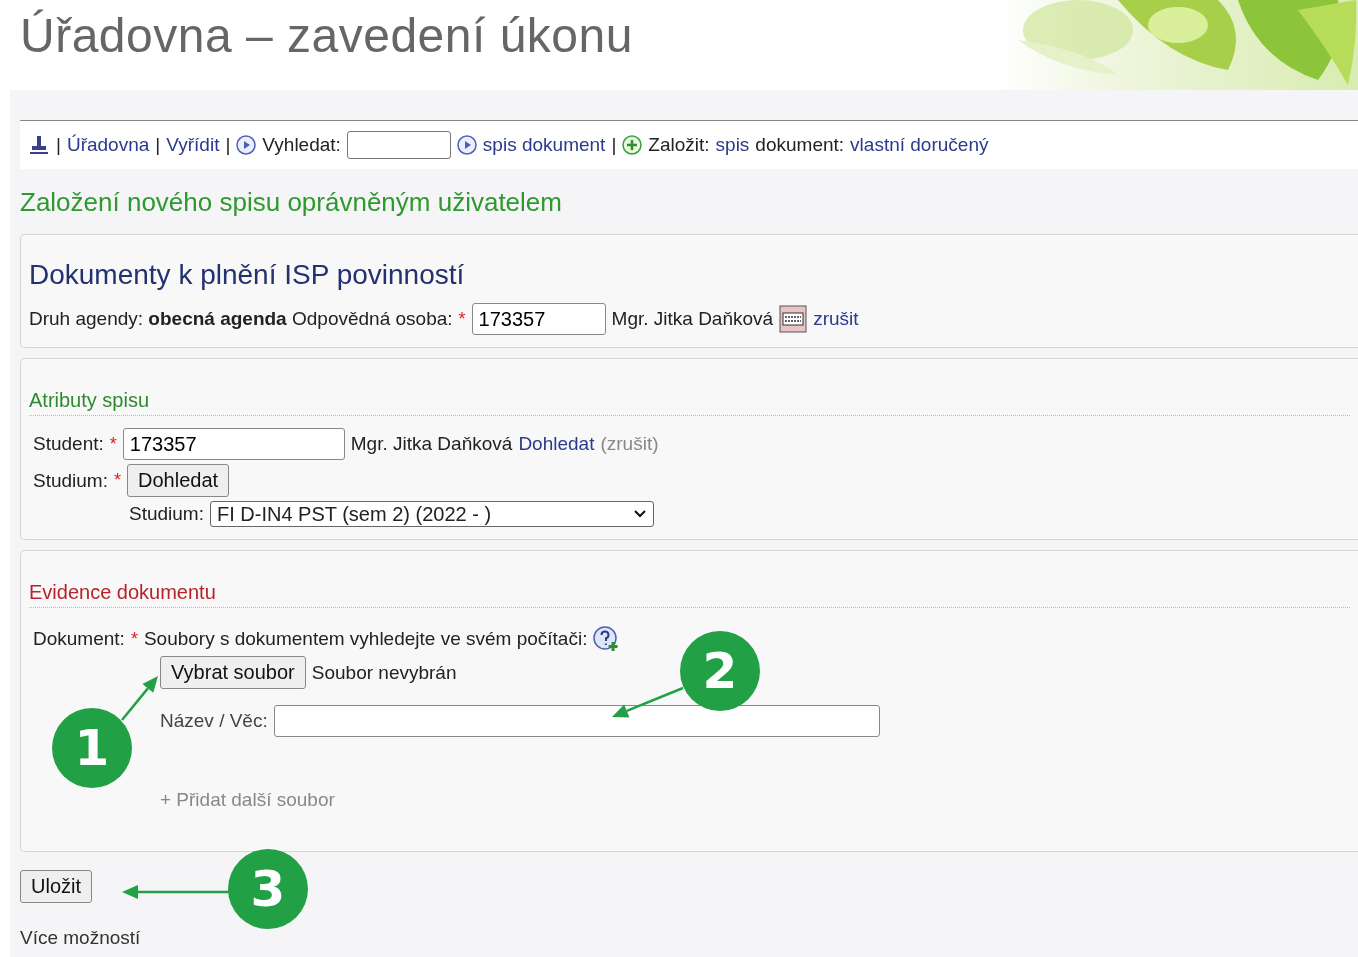 Image resolution: width=1358 pixels, height=957 pixels. What do you see at coordinates (800, 145) in the screenshot?
I see `breadcrumb-text: dokument:` at bounding box center [800, 145].